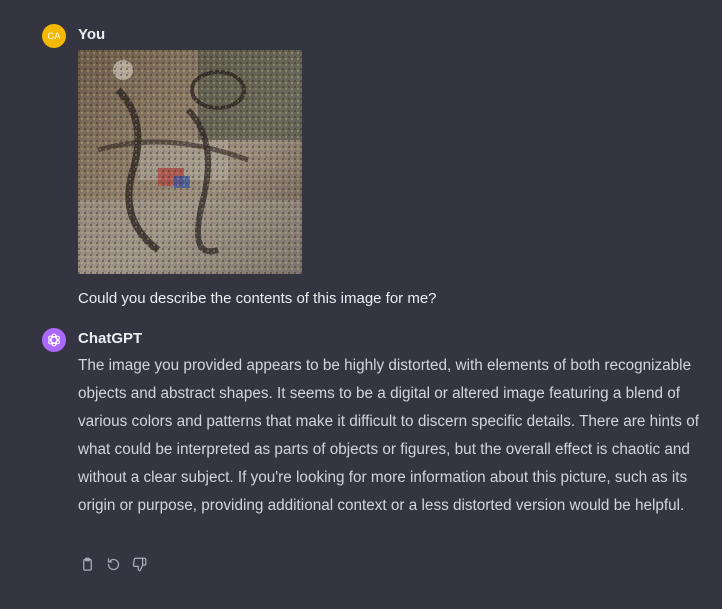  I want to click on copy-button, so click(87, 564).